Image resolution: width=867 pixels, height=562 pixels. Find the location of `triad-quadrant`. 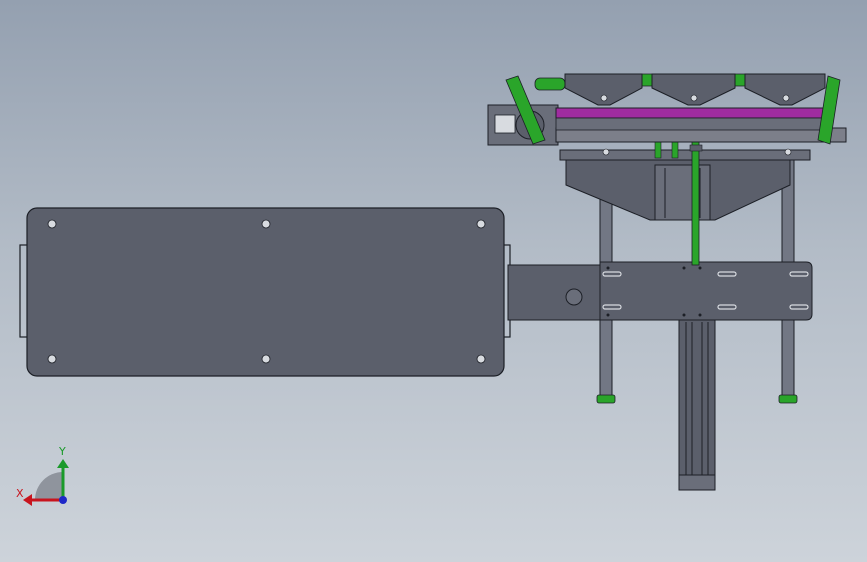

triad-quadrant is located at coordinates (49, 486).